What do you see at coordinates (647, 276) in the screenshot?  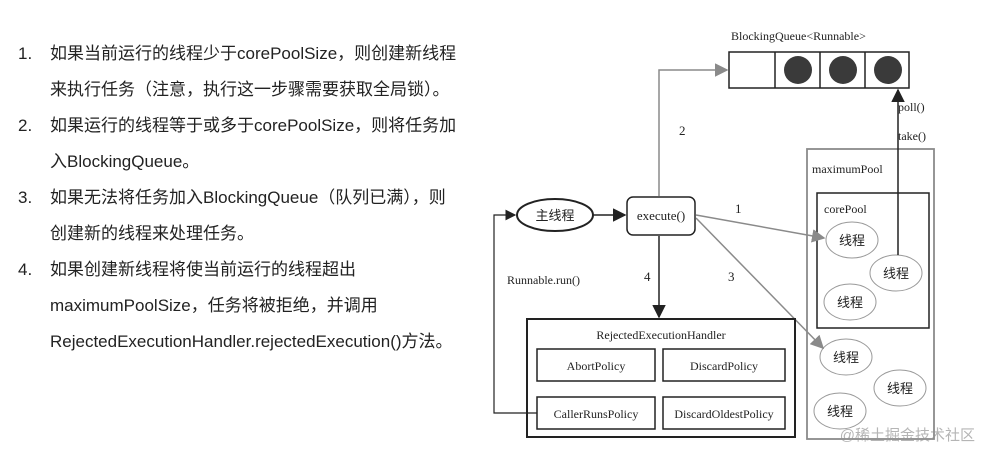 I see `edge-label-4: 4` at bounding box center [647, 276].